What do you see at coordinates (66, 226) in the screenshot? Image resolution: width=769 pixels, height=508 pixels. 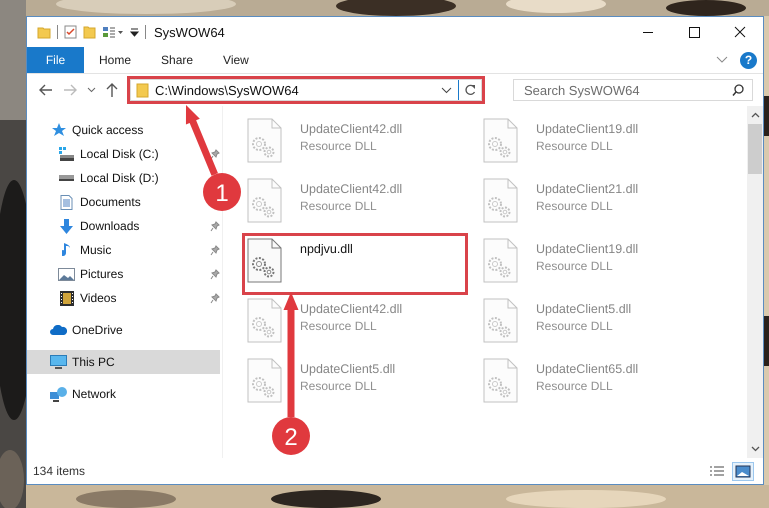 I see `downloads-icon` at bounding box center [66, 226].